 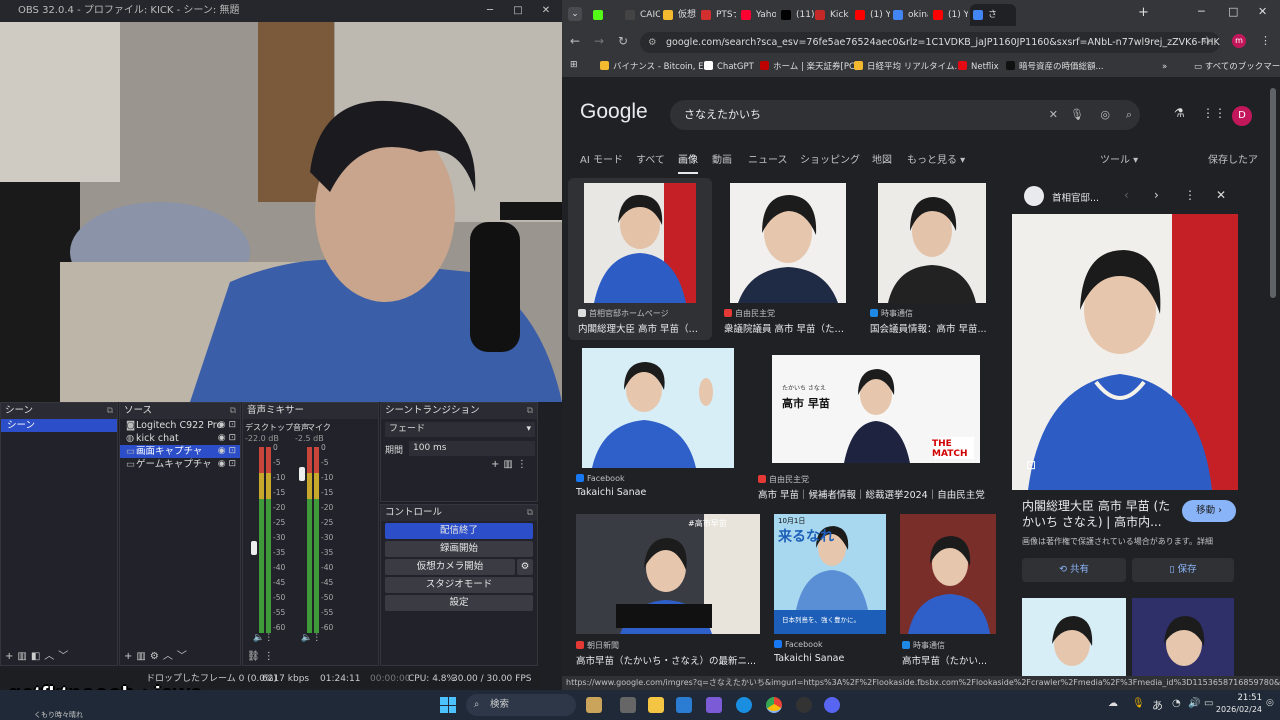 I want to click on star-icon: ☆, so click(x=1207, y=40).